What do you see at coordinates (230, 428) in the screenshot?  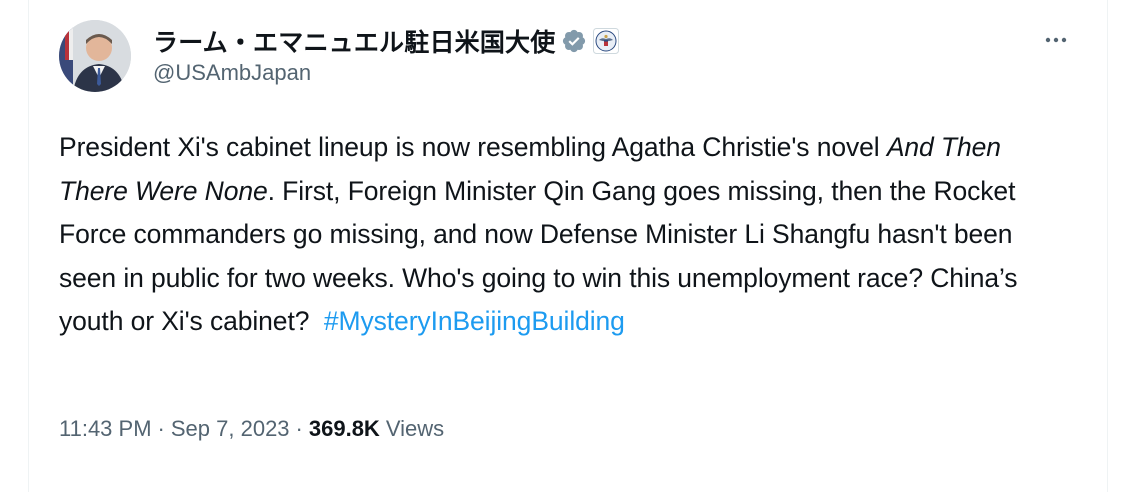 I see `tweet-date: Sep 7, 2023` at bounding box center [230, 428].